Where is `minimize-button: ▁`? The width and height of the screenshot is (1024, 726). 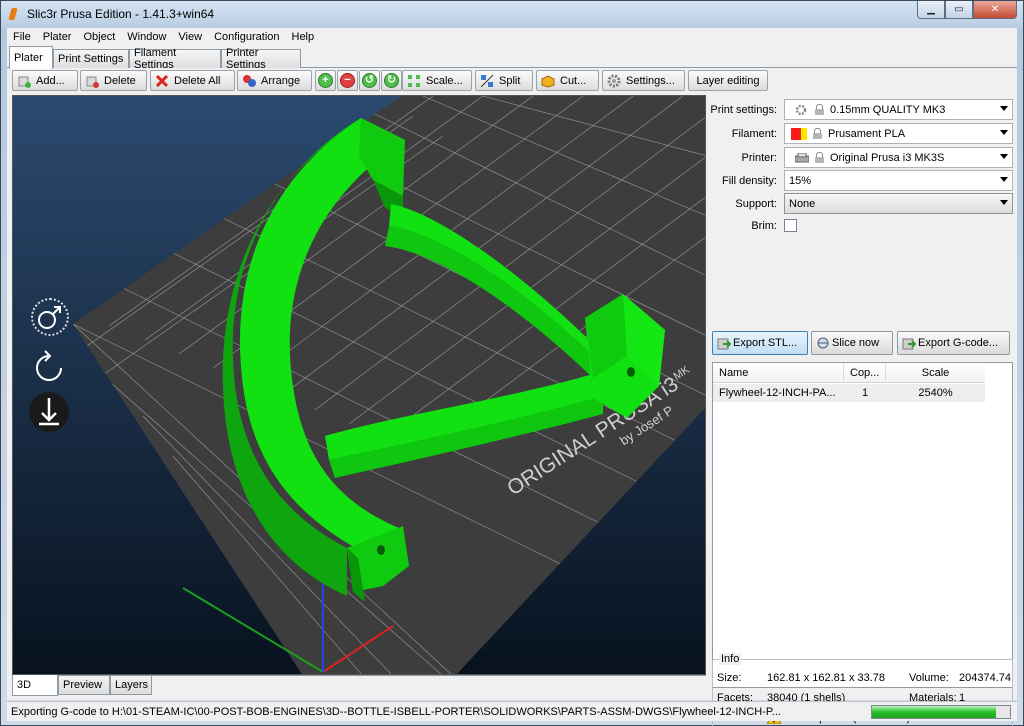
minimize-button: ▁ is located at coordinates (931, 10).